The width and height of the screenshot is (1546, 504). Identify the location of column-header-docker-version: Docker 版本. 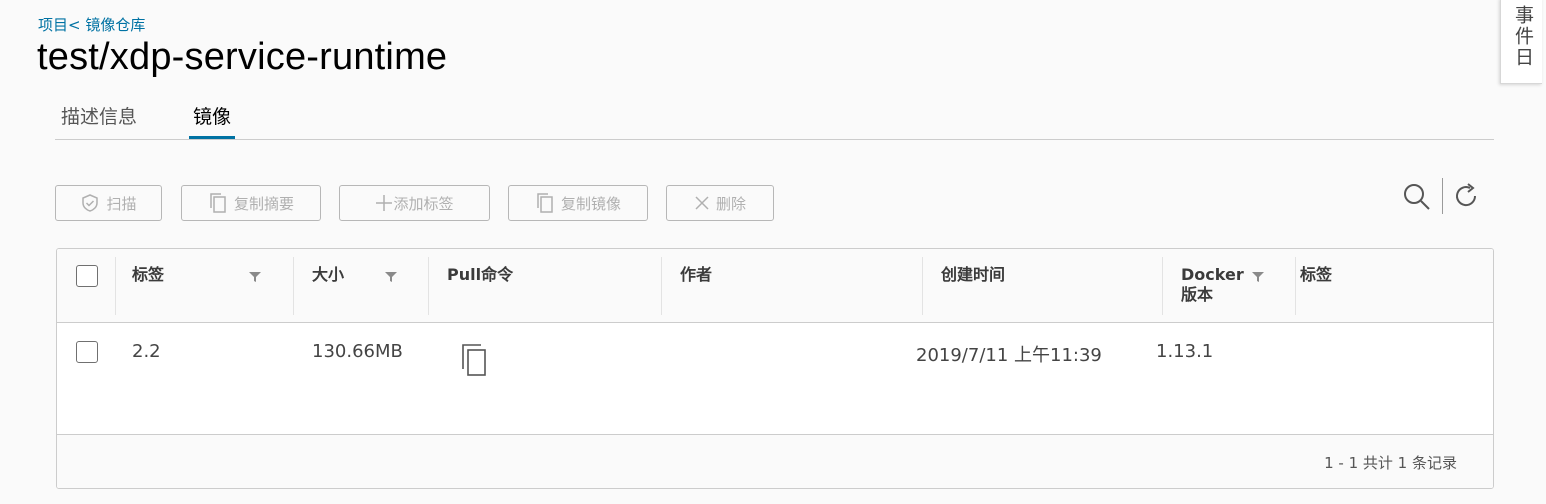
(1212, 285).